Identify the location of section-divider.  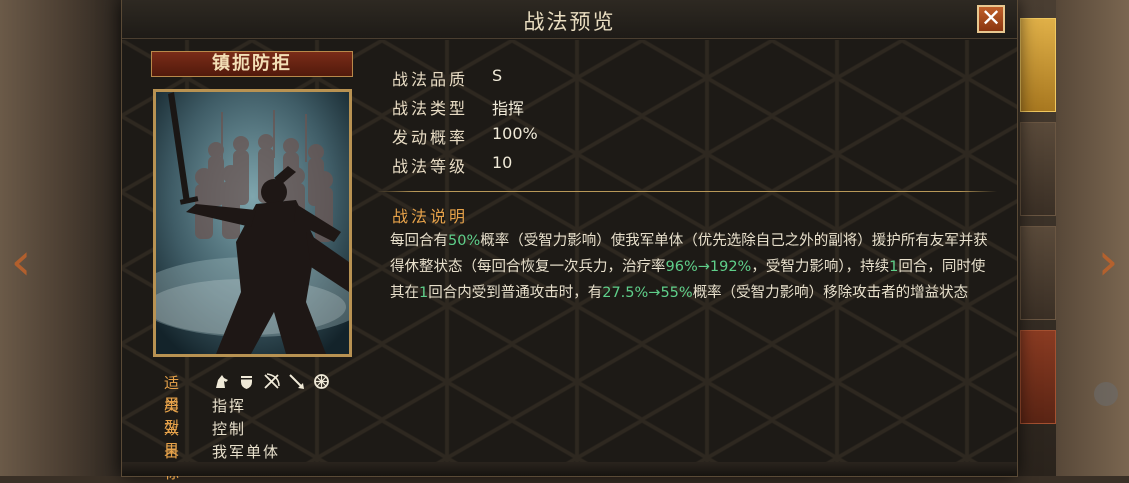
(687, 191).